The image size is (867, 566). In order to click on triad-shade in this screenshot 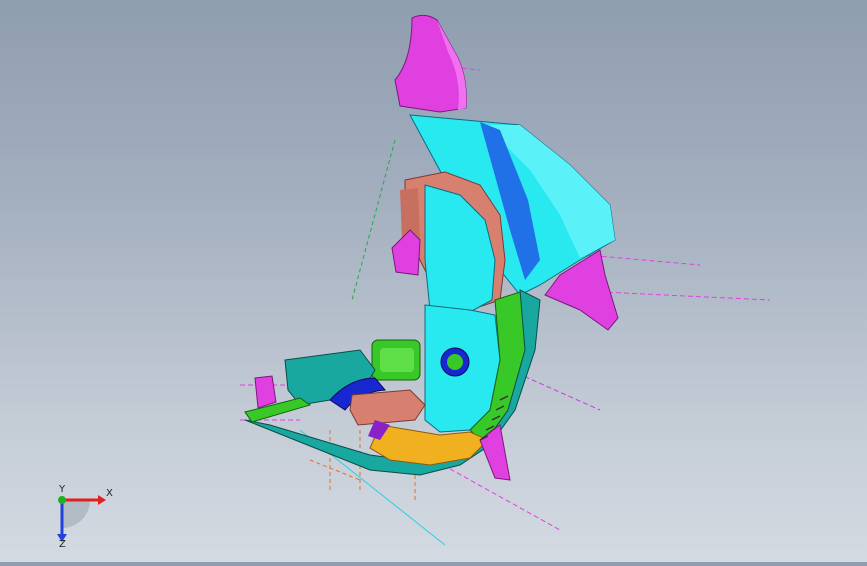, I will do `click(76, 514)`.